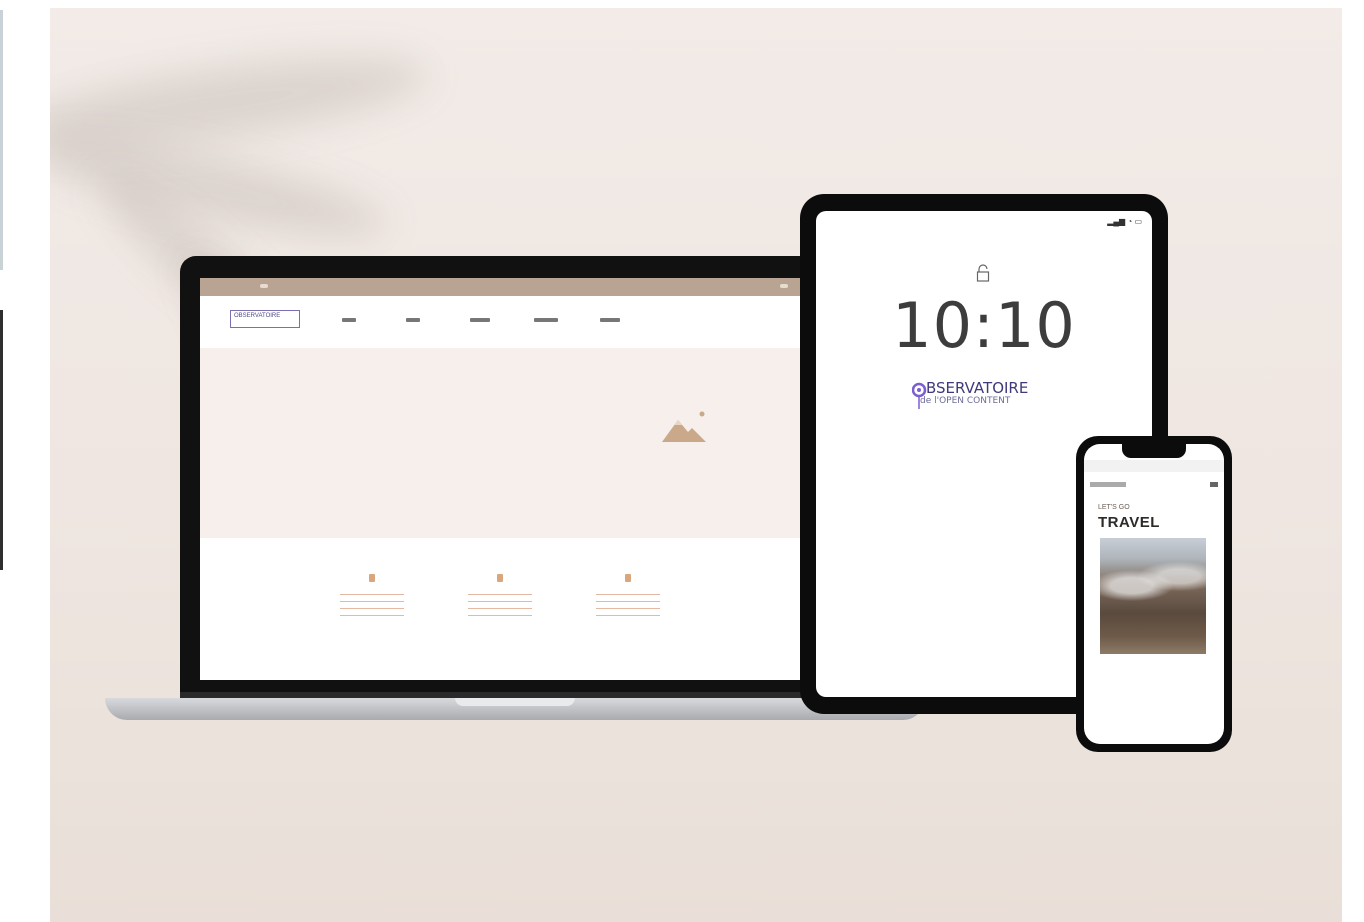 This screenshot has height=922, width=1364. What do you see at coordinates (965, 401) in the screenshot?
I see `brand-subtitle: de l'OPEN CONTENT` at bounding box center [965, 401].